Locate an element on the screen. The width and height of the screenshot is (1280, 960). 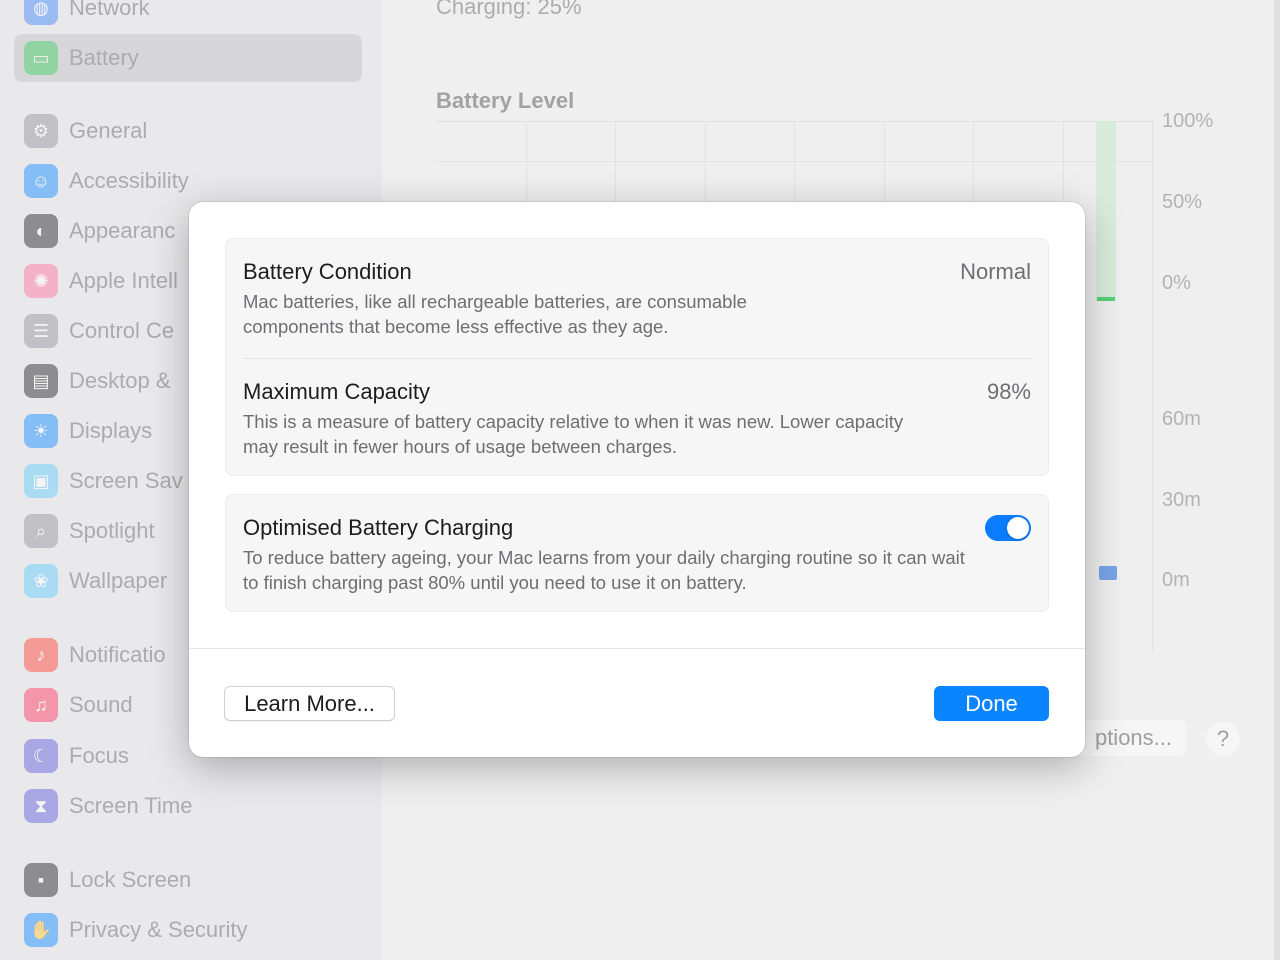
maximum-capacity-title: Maximum Capacity is located at coordinates (337, 391).